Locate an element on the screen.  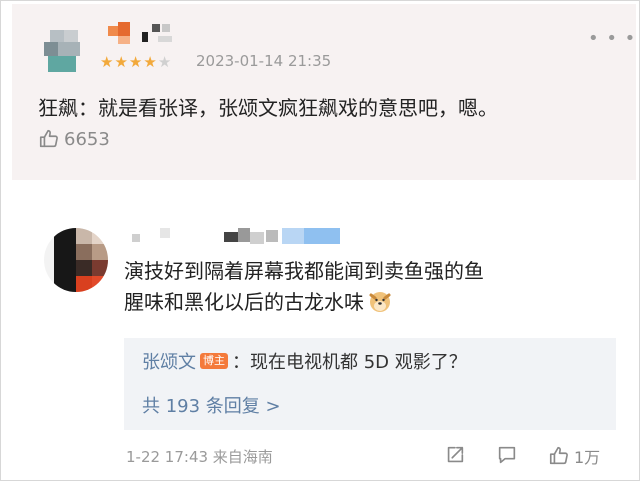
share-button is located at coordinates (455, 455).